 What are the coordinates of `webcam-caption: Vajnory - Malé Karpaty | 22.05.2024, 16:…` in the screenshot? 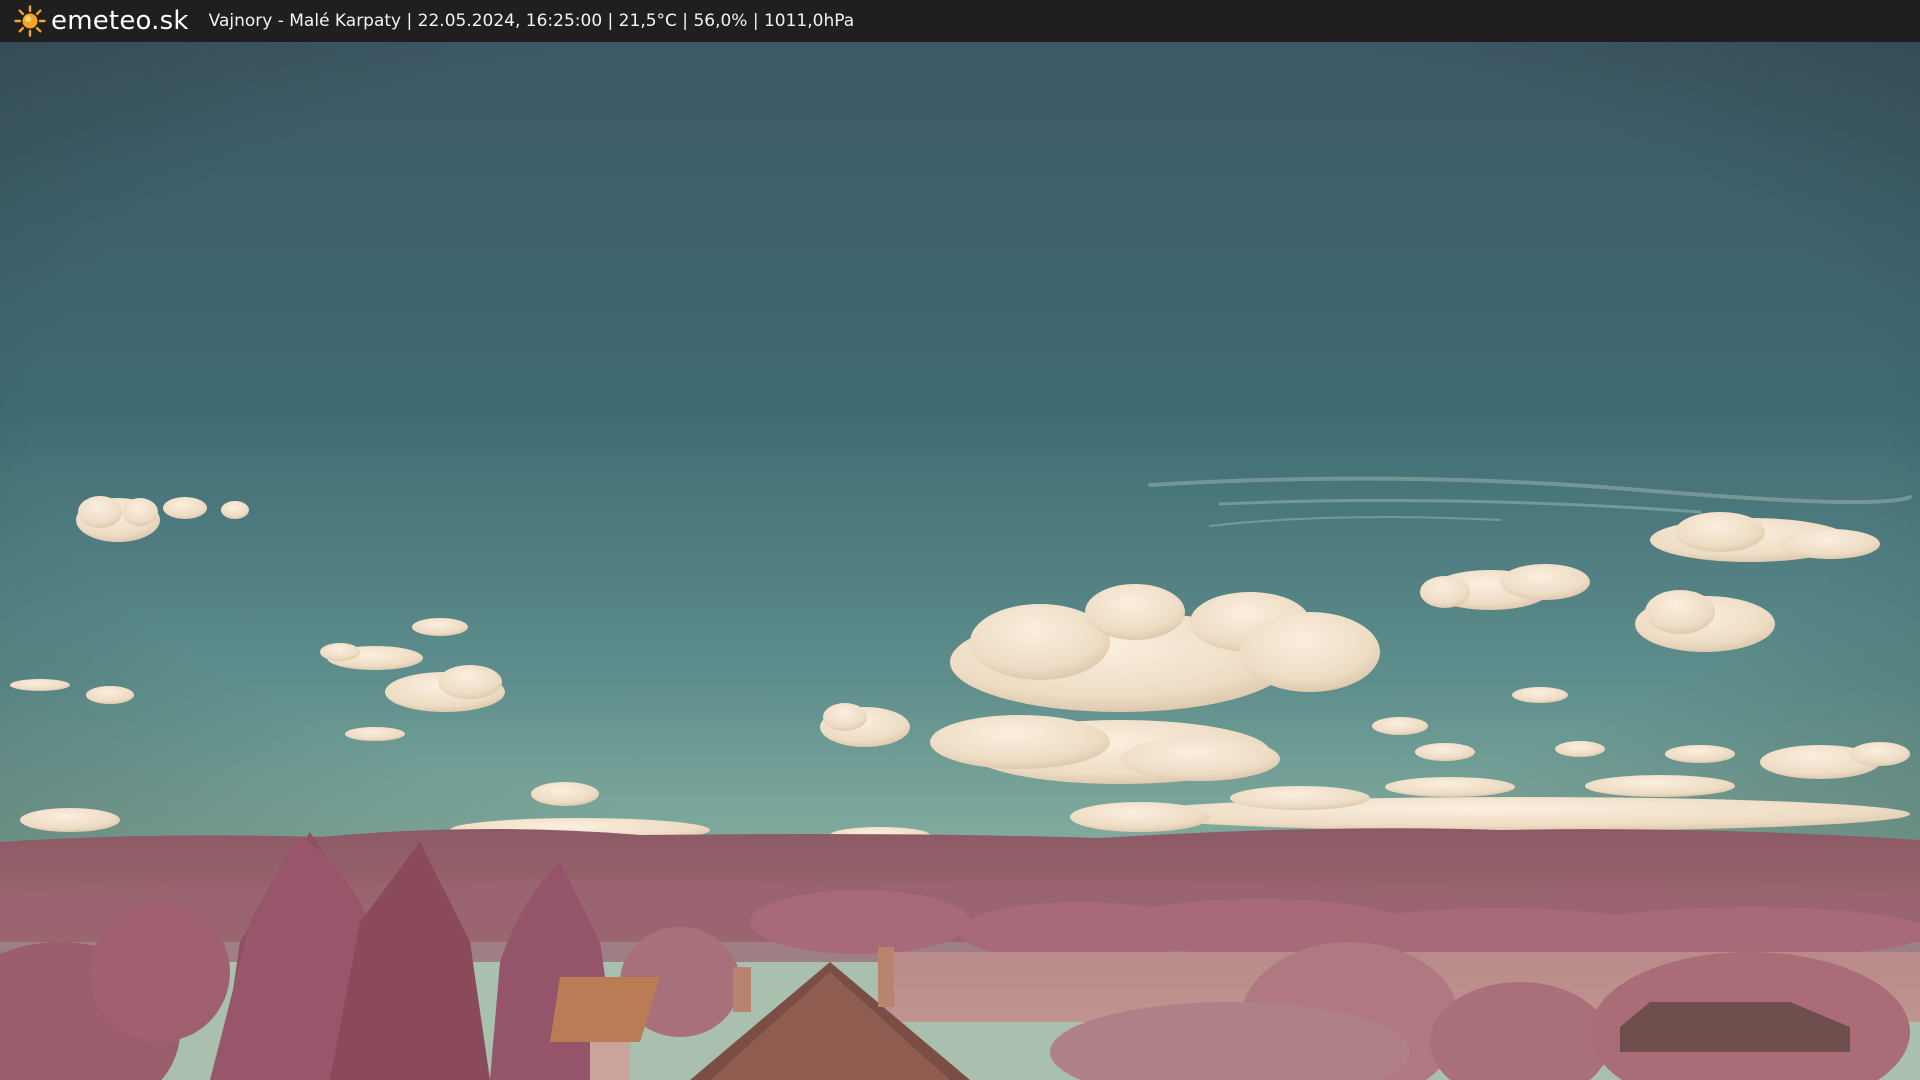 It's located at (531, 21).